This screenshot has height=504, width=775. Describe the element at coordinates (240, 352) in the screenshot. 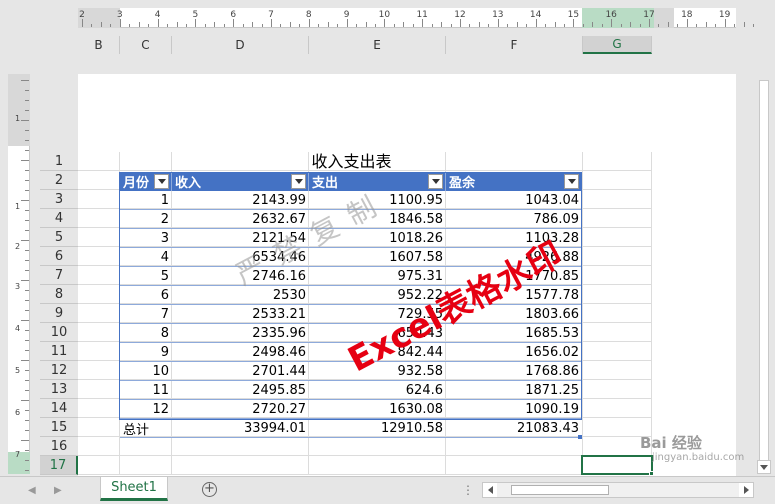

I see `table-cell: 2498.46` at that location.